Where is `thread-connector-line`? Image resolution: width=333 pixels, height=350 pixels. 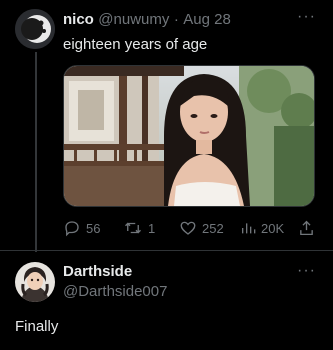 thread-connector-line is located at coordinates (36, 152).